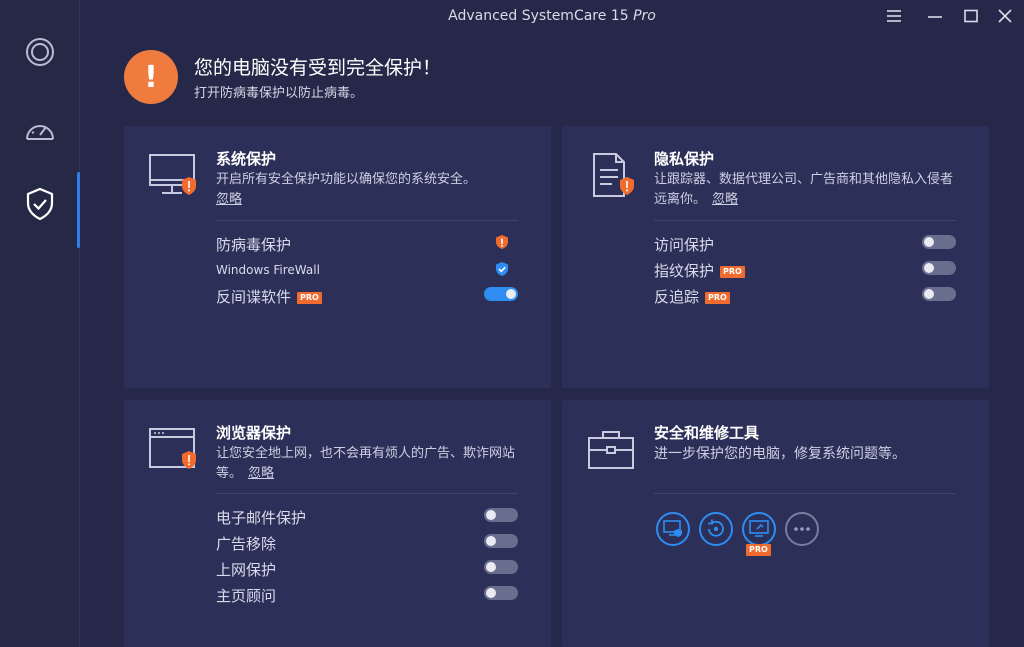 This screenshot has height=647, width=1024. Describe the element at coordinates (151, 77) in the screenshot. I see `exclamation-icon: !` at that location.